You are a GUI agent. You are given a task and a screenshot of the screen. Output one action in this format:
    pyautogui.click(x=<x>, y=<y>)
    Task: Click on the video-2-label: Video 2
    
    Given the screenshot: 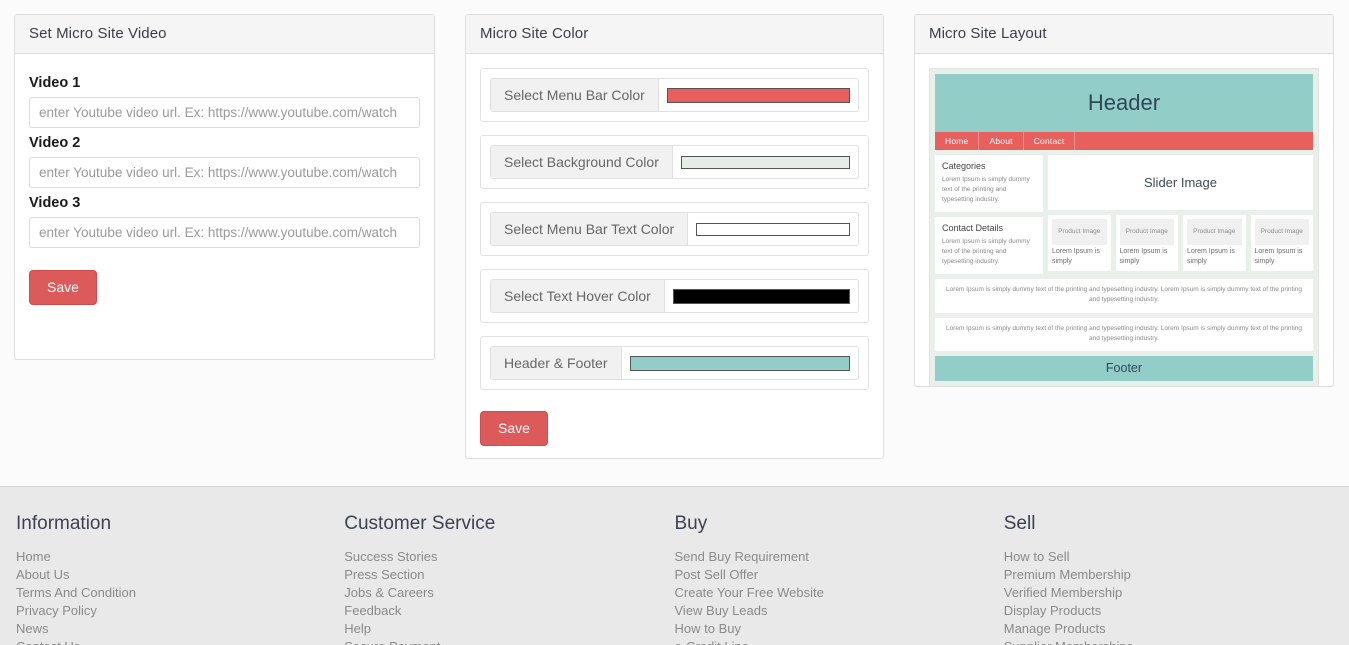 What is the action you would take?
    pyautogui.click(x=55, y=143)
    